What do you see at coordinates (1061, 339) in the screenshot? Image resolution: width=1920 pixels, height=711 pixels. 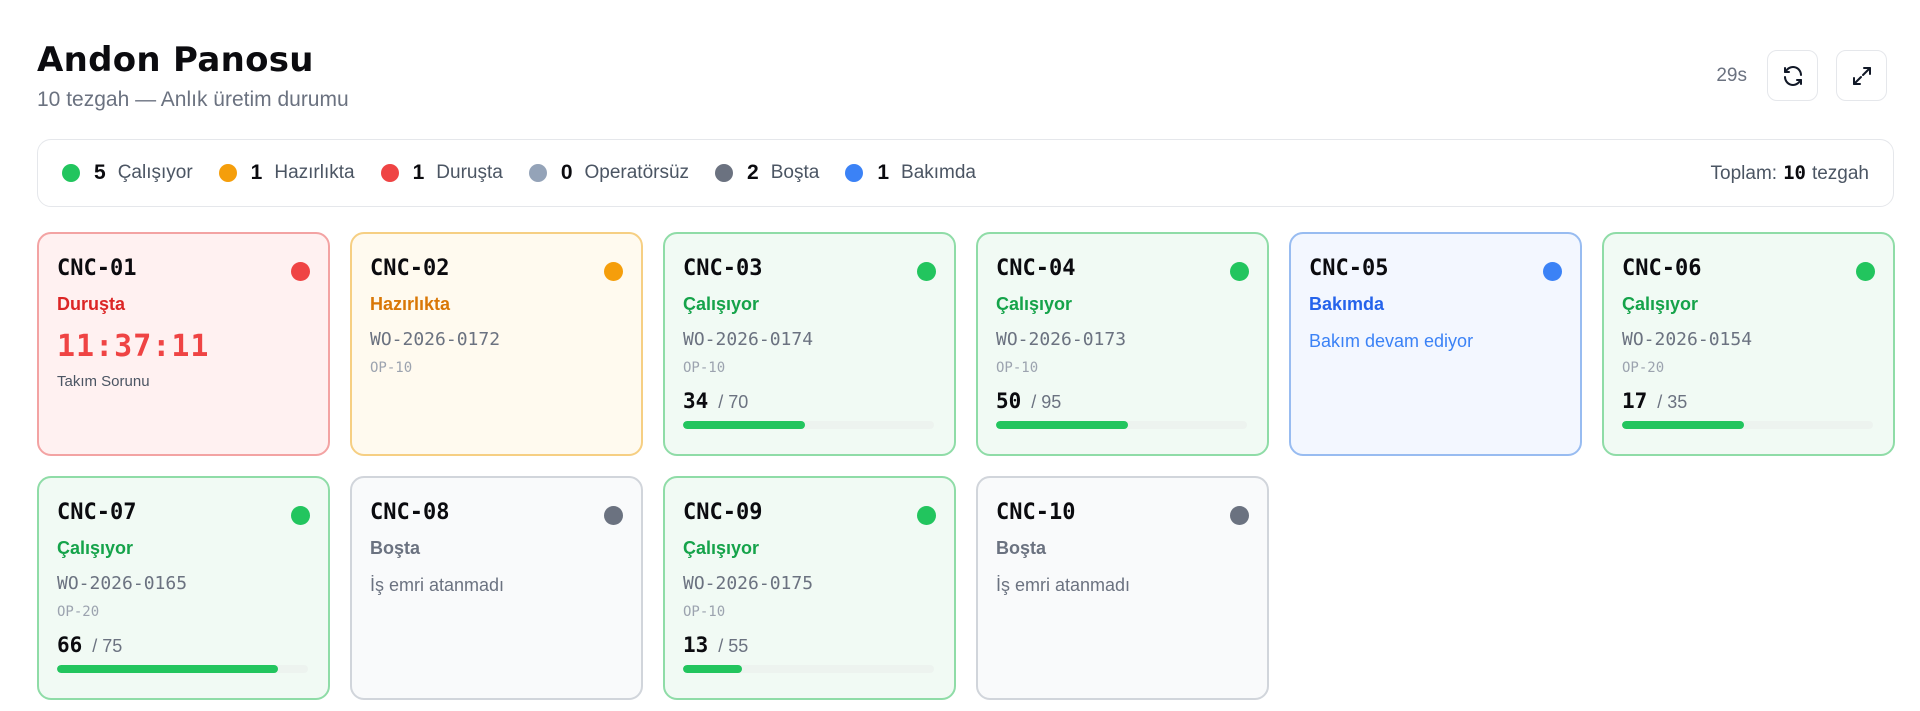 I see `work-order: WO-2026-0173` at bounding box center [1061, 339].